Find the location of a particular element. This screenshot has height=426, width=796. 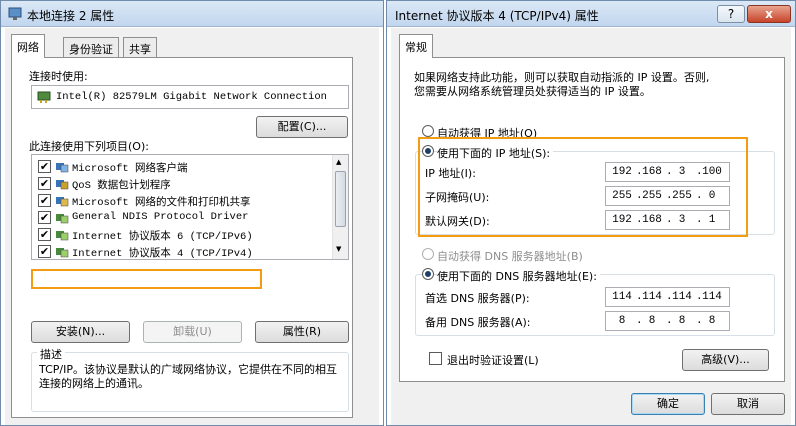

connect-using-label: 连接时使用: is located at coordinates (58, 76).